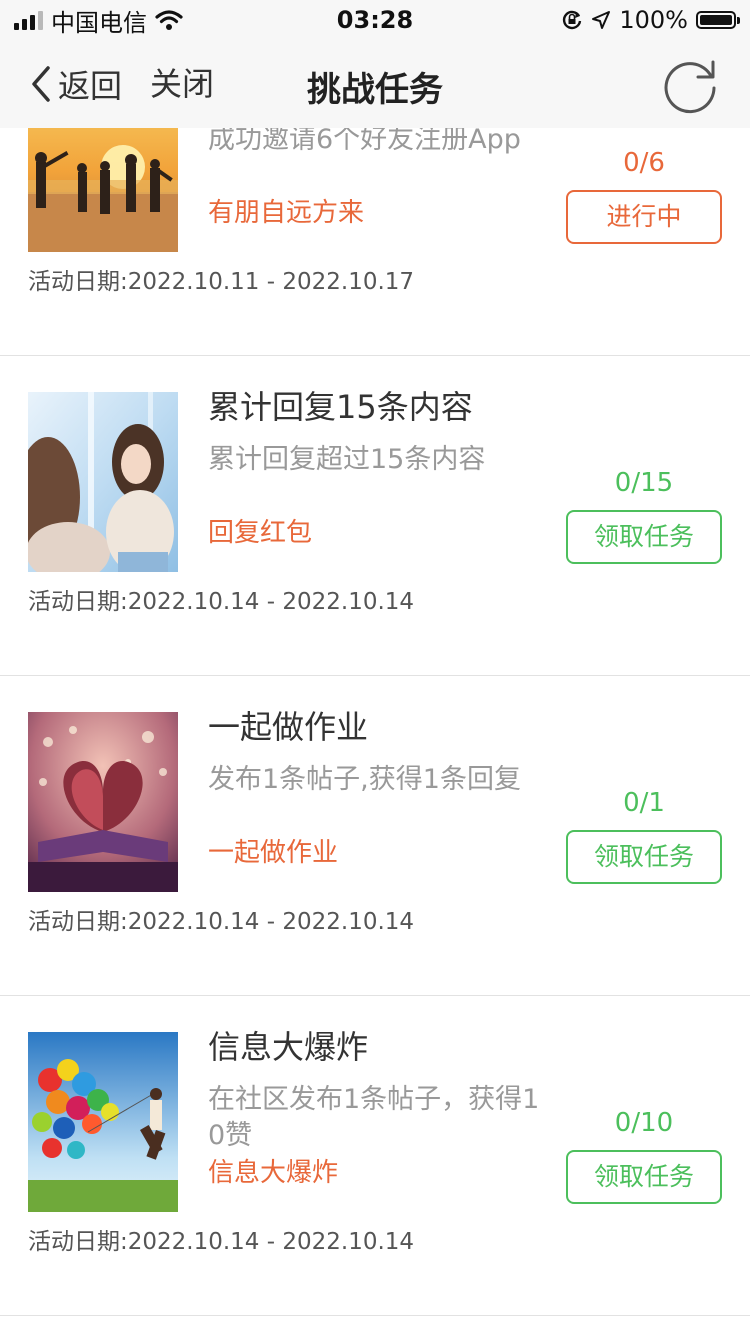  I want to click on task-tag: 回复红包, so click(260, 533).